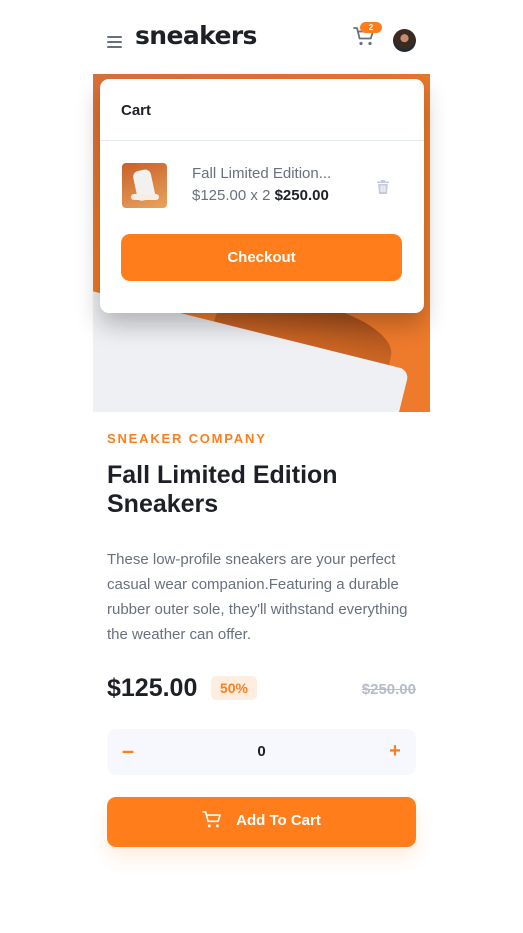 This screenshot has height=933, width=523. Describe the element at coordinates (219, 195) in the screenshot. I see `cart-item-unit-price: $125.00` at that location.